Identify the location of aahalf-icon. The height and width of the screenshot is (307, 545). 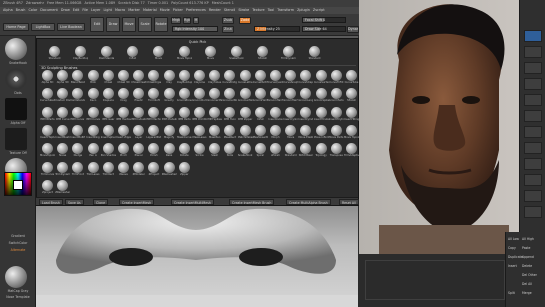
(533, 84).